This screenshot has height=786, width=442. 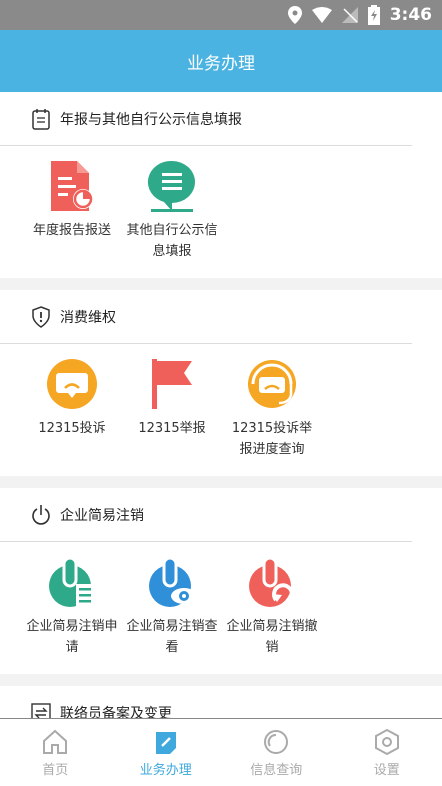 I want to click on cancel-revoke-icon, so click(x=272, y=582).